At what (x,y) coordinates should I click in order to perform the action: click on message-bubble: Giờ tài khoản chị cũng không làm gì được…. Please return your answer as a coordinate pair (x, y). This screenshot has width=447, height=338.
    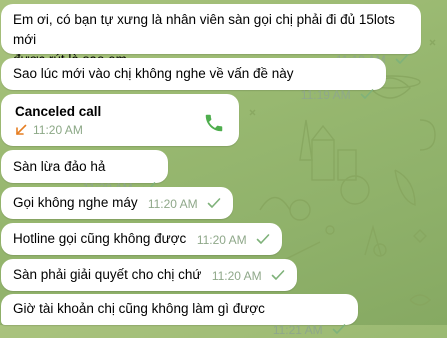
    Looking at the image, I should click on (179, 315).